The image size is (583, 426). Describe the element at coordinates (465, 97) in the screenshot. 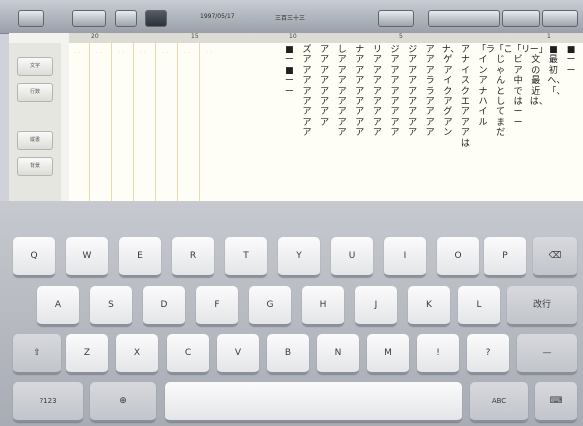

I see `text-column: アナイスクエアアアは` at that location.